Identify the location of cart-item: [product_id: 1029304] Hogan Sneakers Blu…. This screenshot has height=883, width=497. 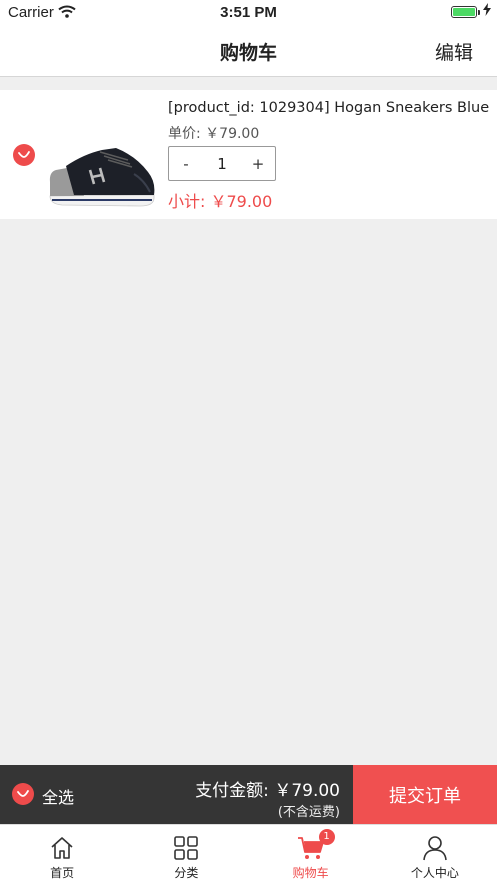
(248, 154).